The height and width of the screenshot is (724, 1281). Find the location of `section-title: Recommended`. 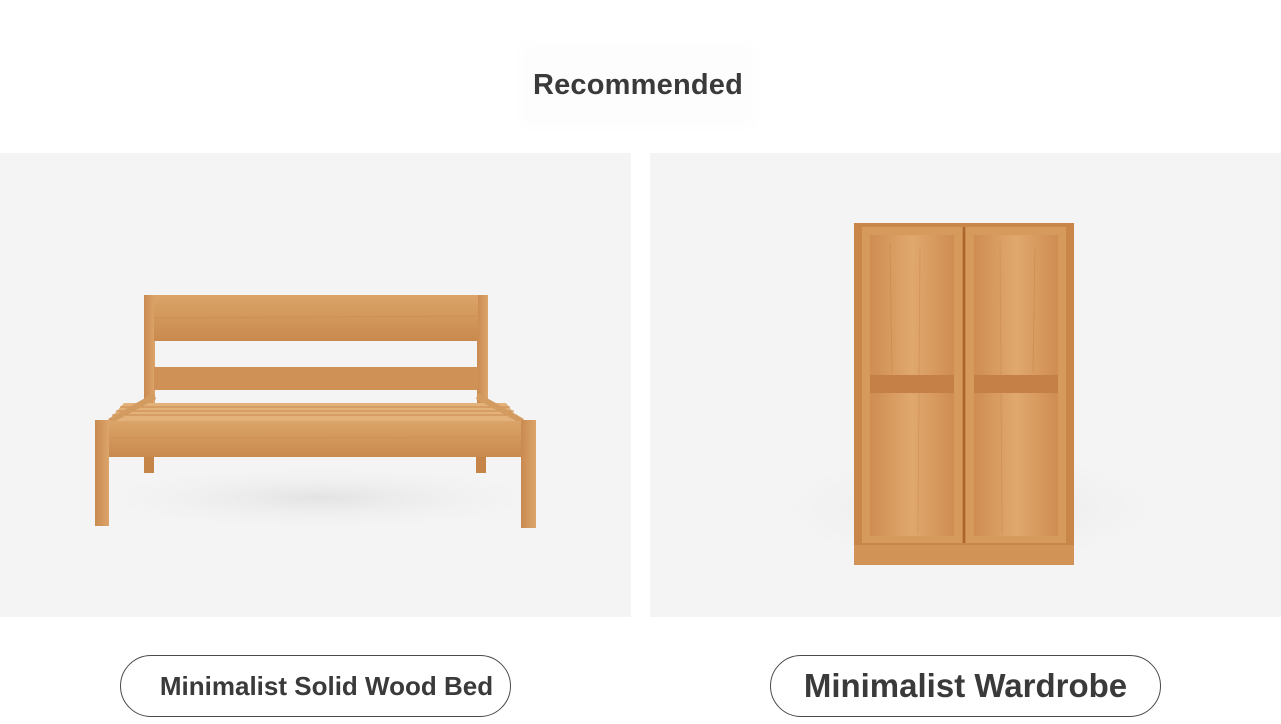

section-title: Recommended is located at coordinates (638, 85).